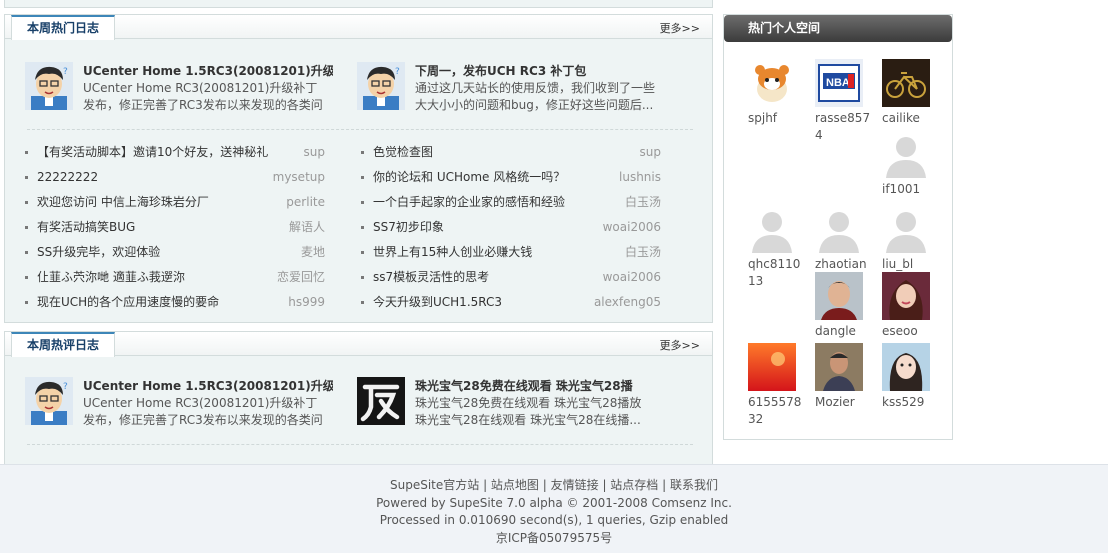 The image size is (1108, 553). Describe the element at coordinates (575, 485) in the screenshot. I see `footer-link-friend-links: 友情链接` at that location.